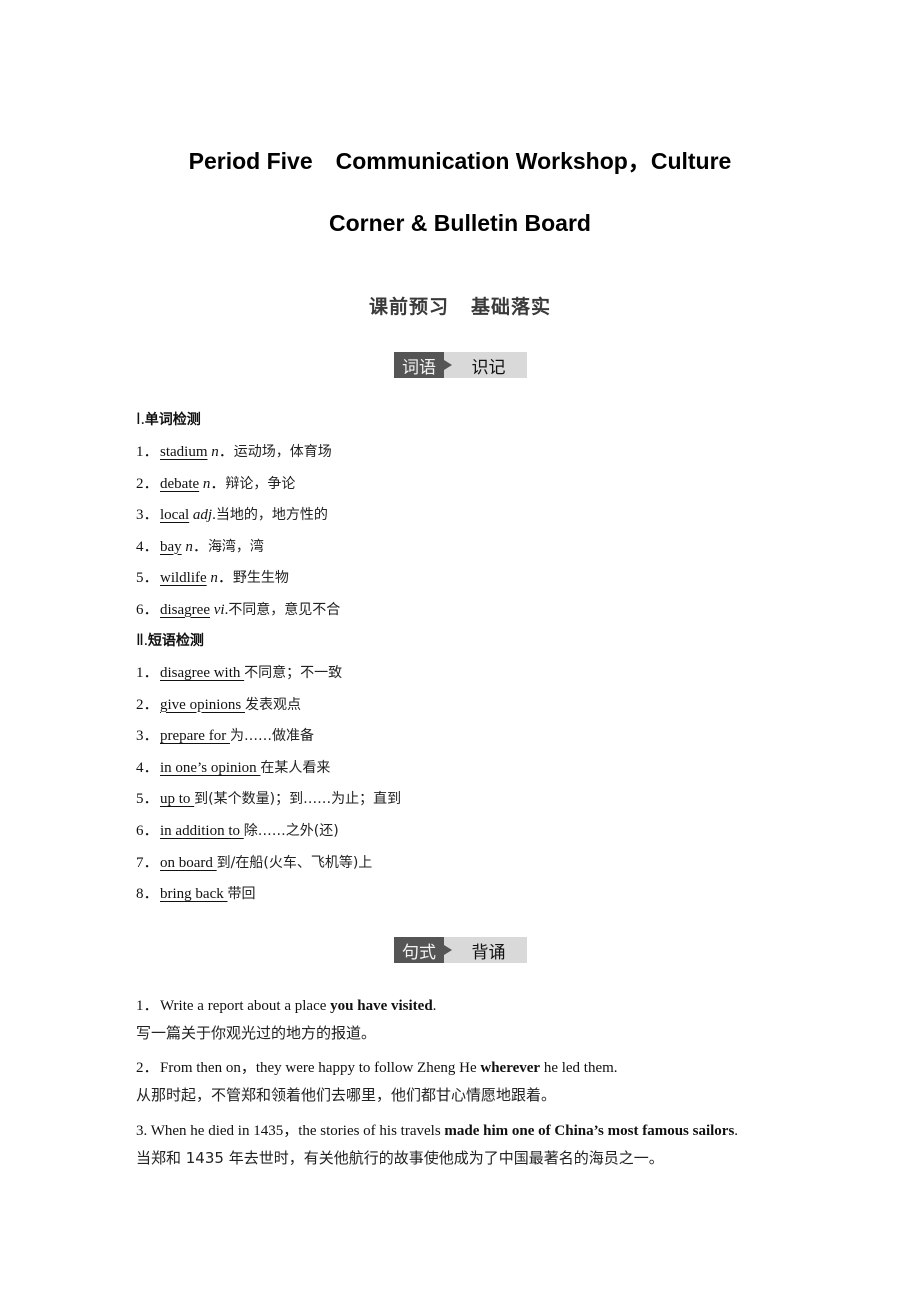  What do you see at coordinates (175, 641) in the screenshot?
I see `heading-text: 短语检测` at bounding box center [175, 641].